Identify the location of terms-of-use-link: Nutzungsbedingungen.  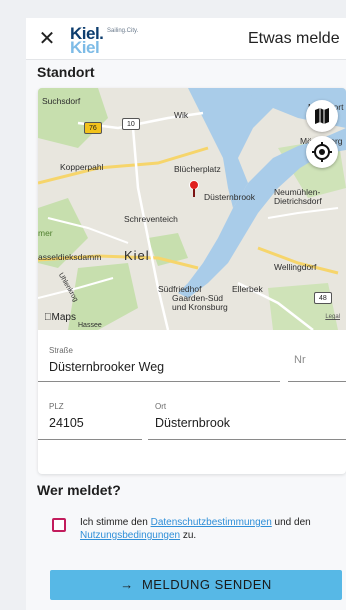
(130, 535).